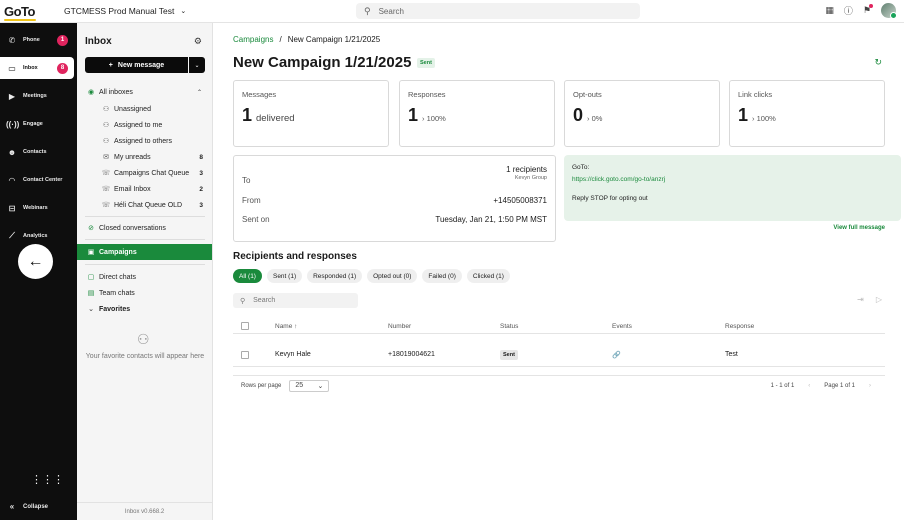 This screenshot has height=520, width=904. What do you see at coordinates (144, 189) in the screenshot?
I see `inbox-email: ☏ Email Inbox 2` at bounding box center [144, 189].